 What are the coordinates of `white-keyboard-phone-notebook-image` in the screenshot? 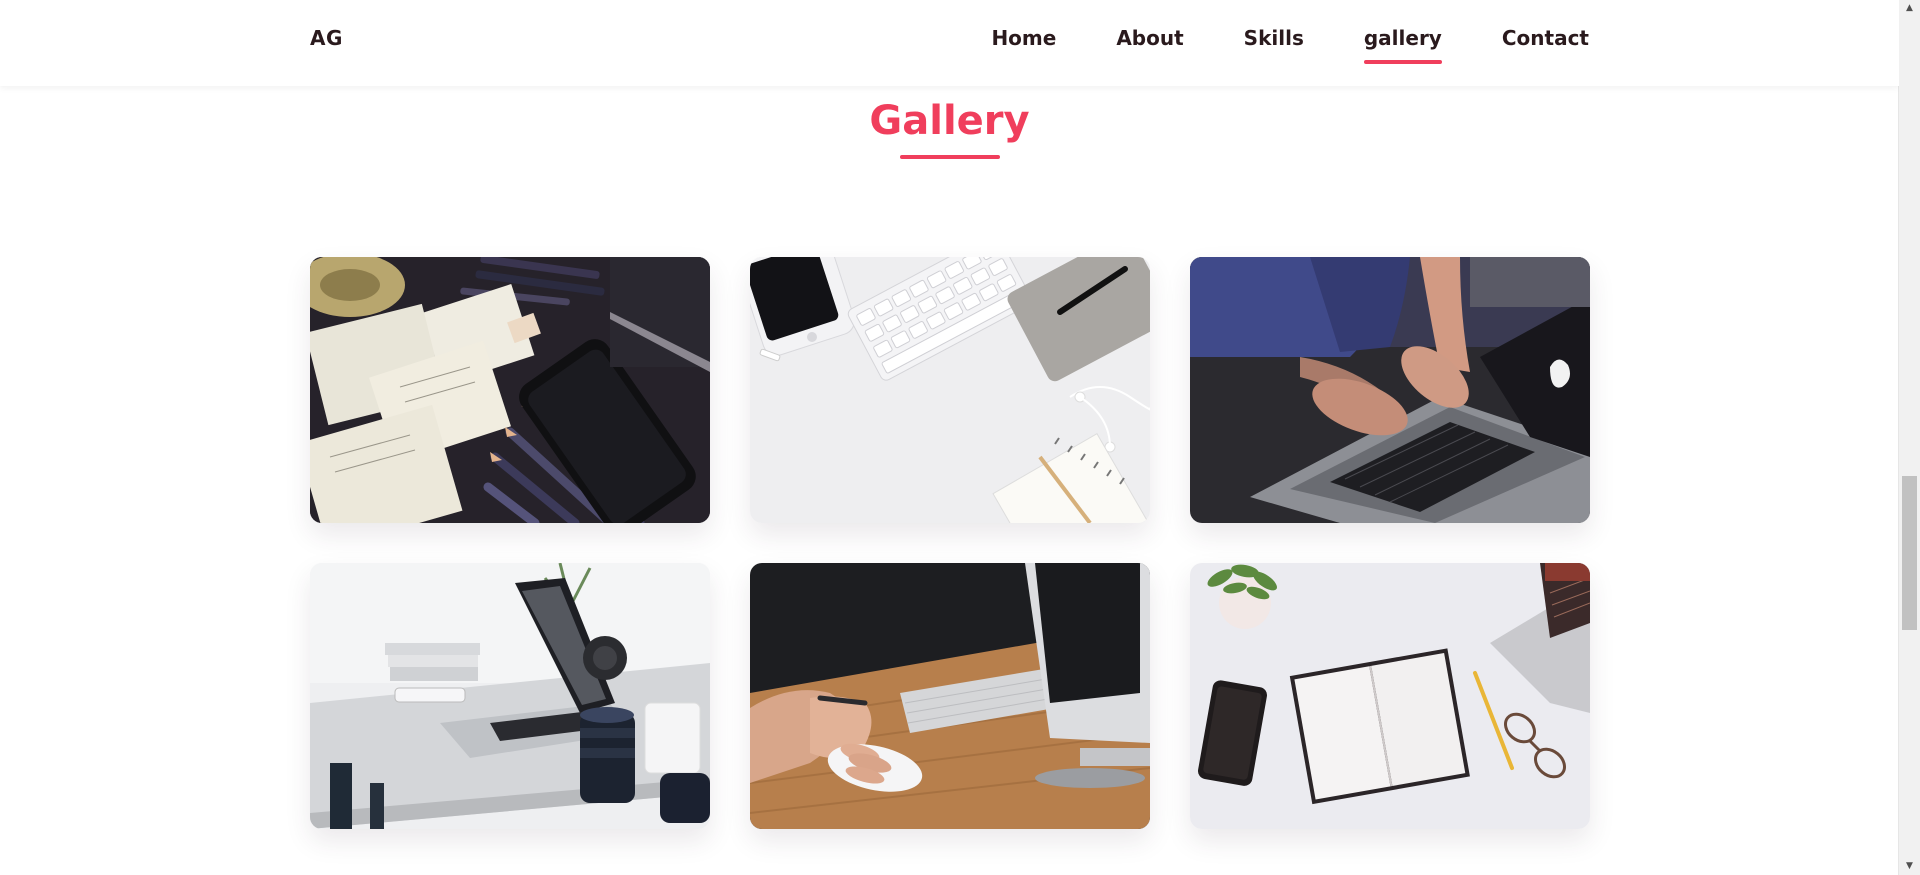 It's located at (950, 390).